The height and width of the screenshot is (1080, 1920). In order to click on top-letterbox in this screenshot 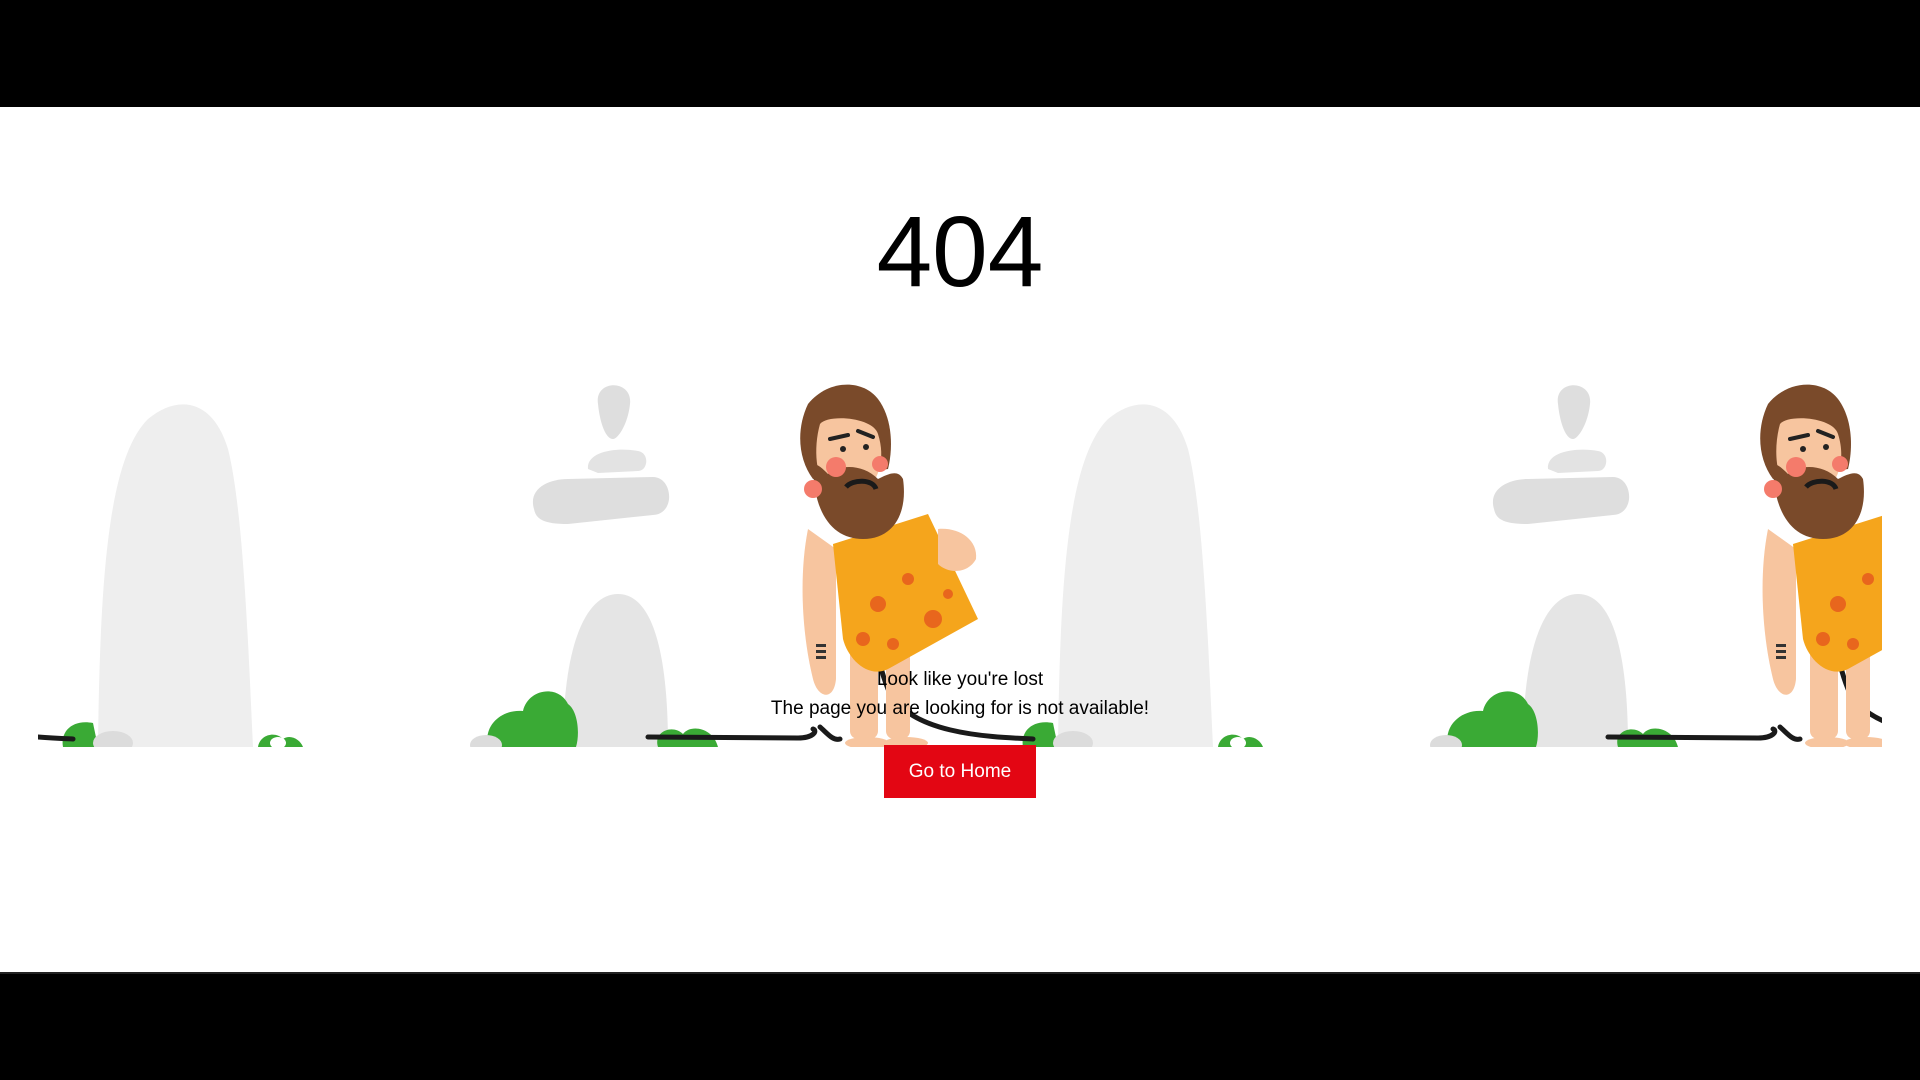, I will do `click(960, 53)`.